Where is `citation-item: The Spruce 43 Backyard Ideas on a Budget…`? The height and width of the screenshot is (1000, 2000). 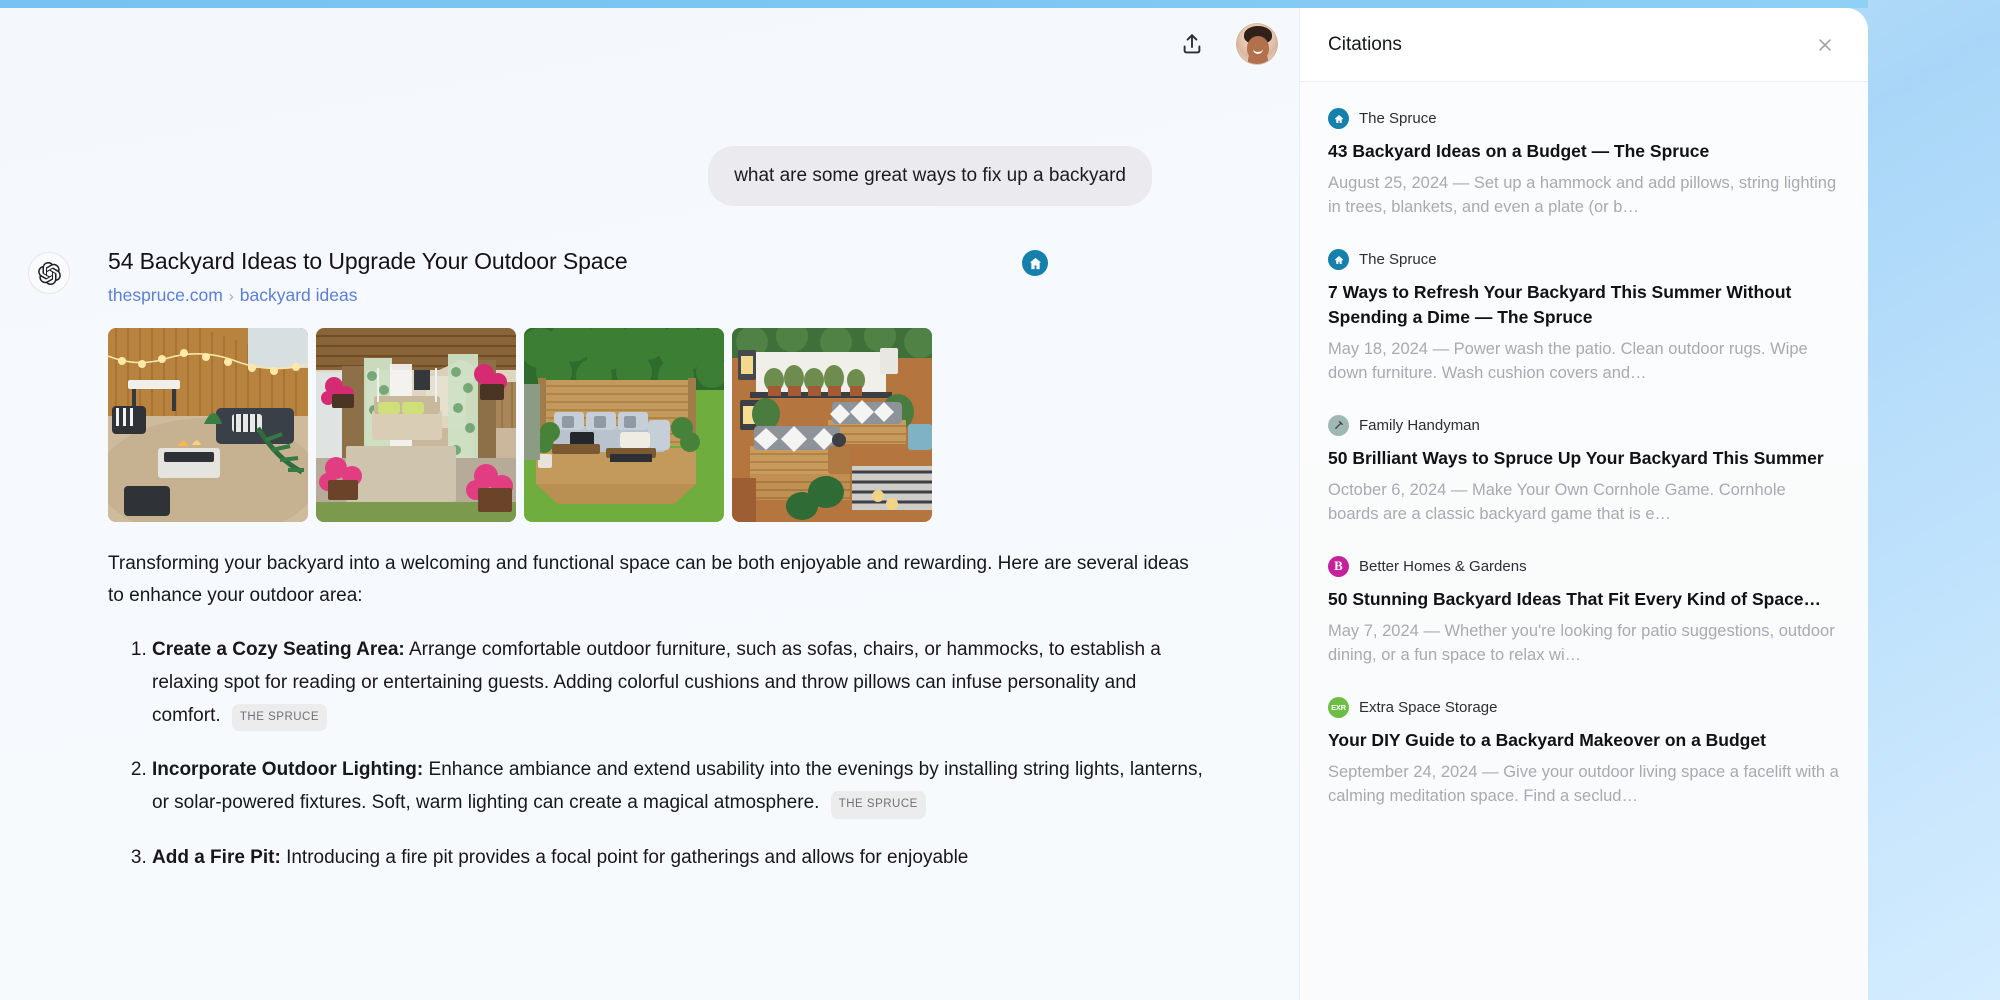 citation-item: The Spruce 43 Backyard Ideas on a Budget… is located at coordinates (1584, 163).